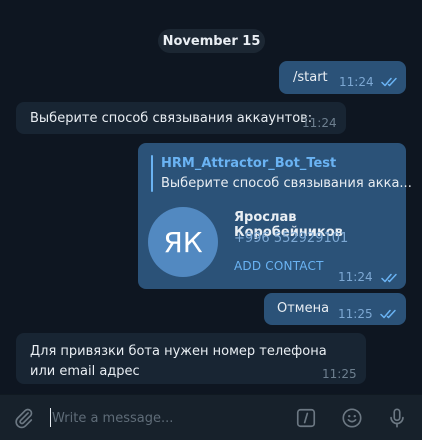 The height and width of the screenshot is (440, 422). I want to click on reply-bar, so click(152, 173).